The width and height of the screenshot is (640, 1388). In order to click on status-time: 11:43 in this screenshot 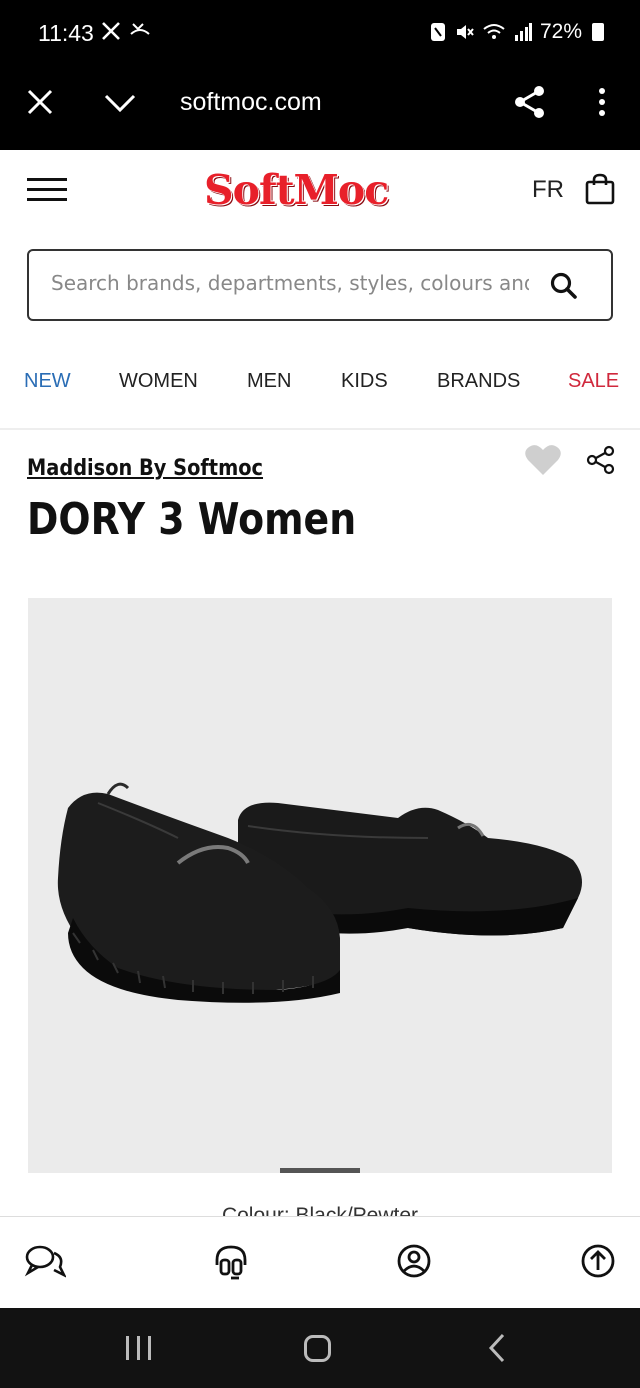, I will do `click(66, 33)`.